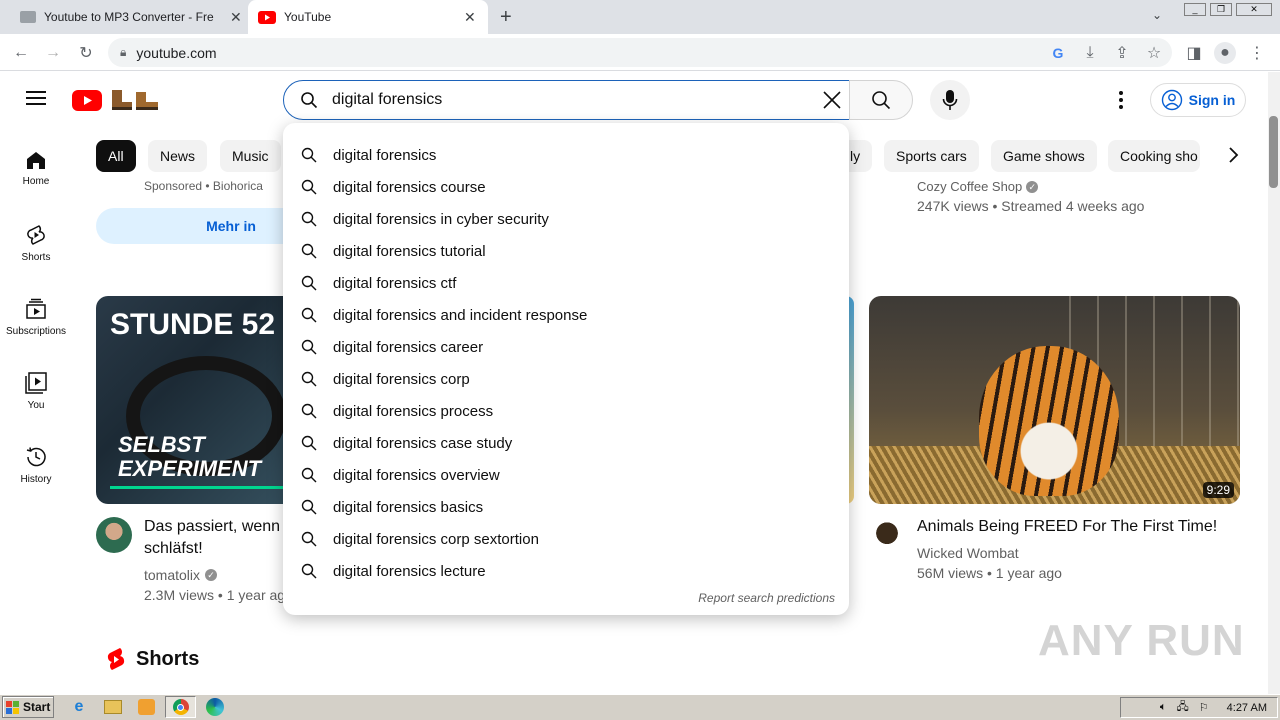 Image resolution: width=1280 pixels, height=720 pixels. I want to click on suggestion-item: digital forensics, so click(566, 155).